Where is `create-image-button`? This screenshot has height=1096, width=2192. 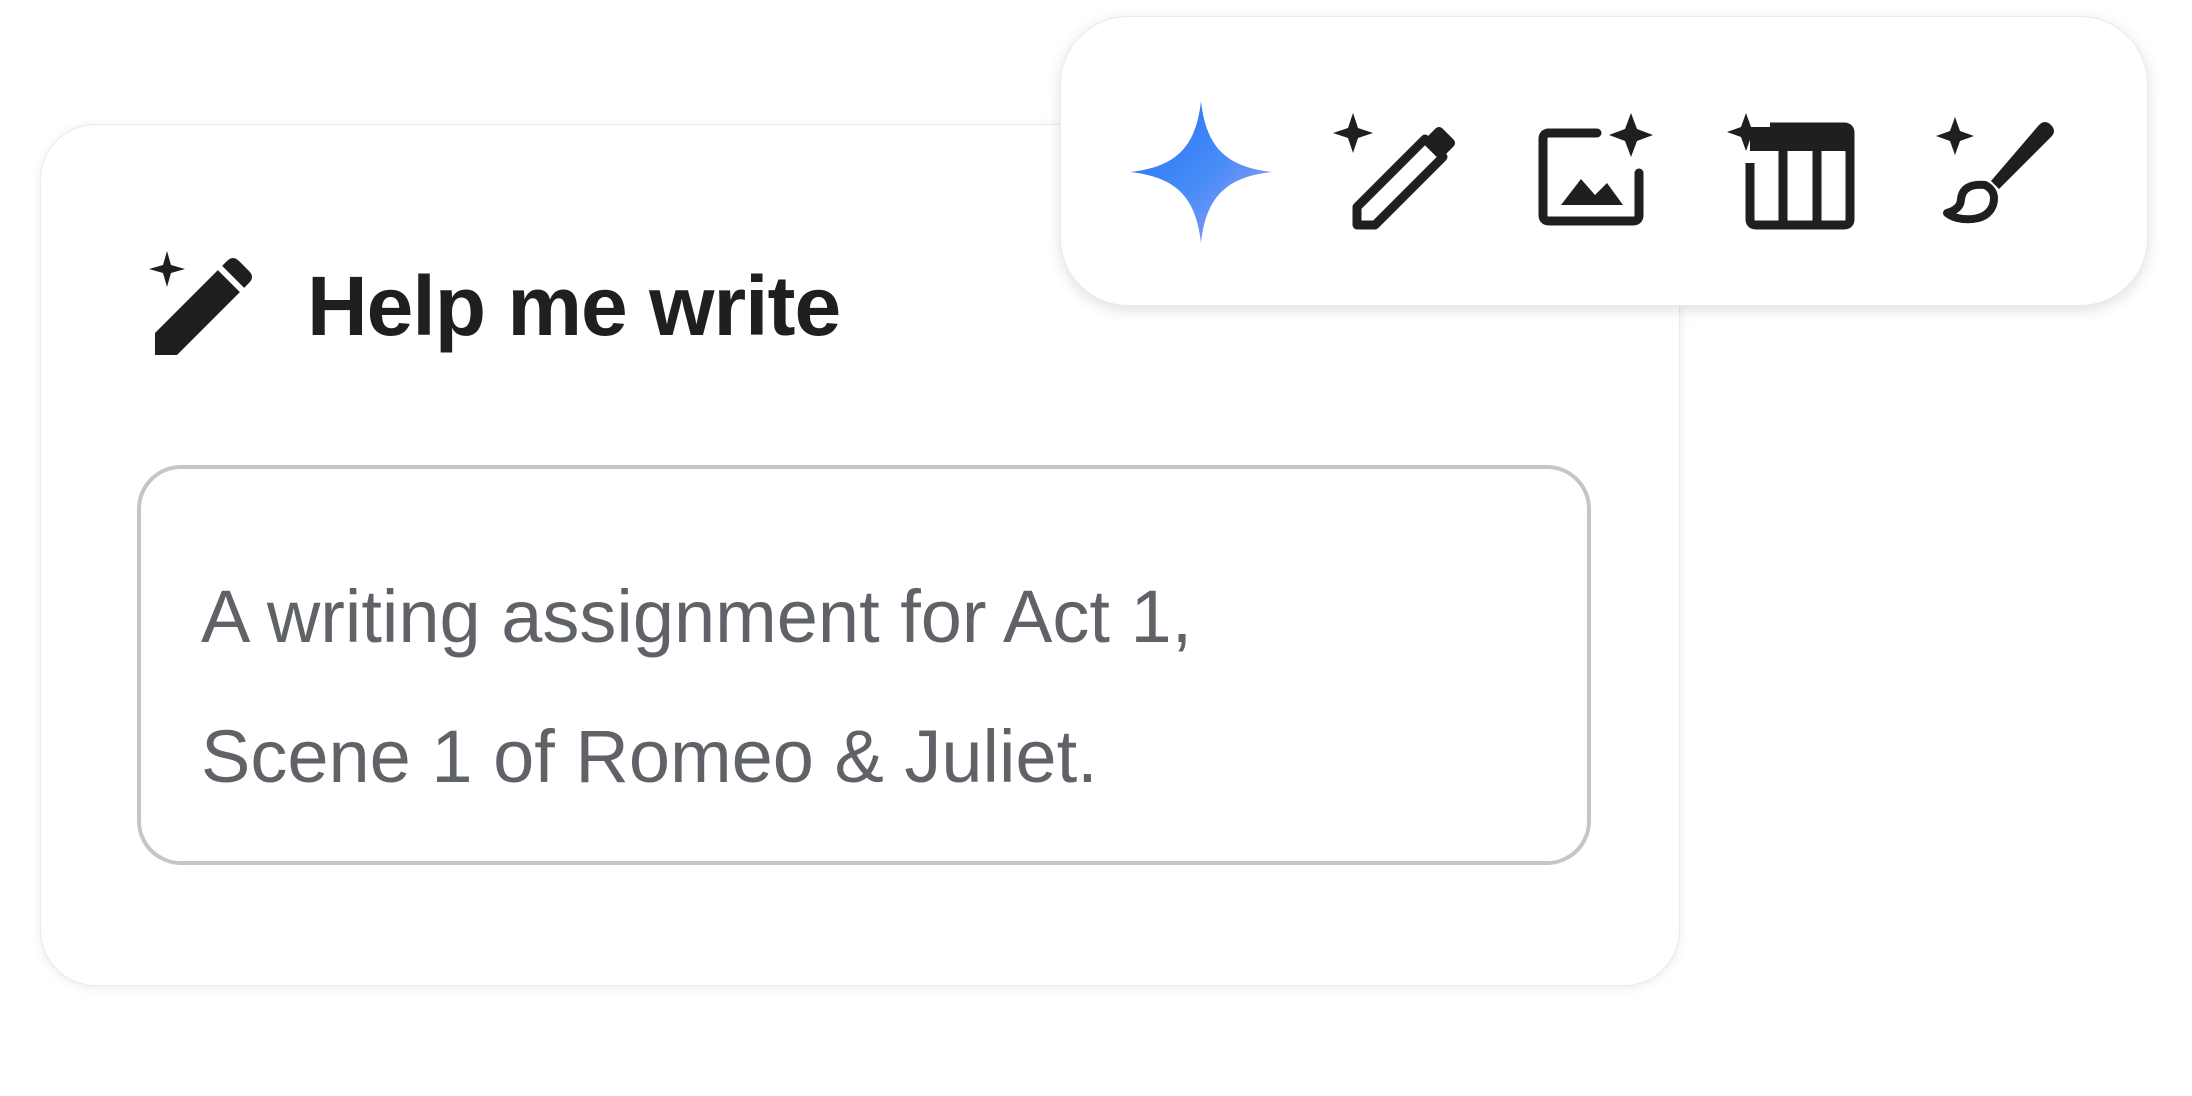 create-image-button is located at coordinates (1596, 172).